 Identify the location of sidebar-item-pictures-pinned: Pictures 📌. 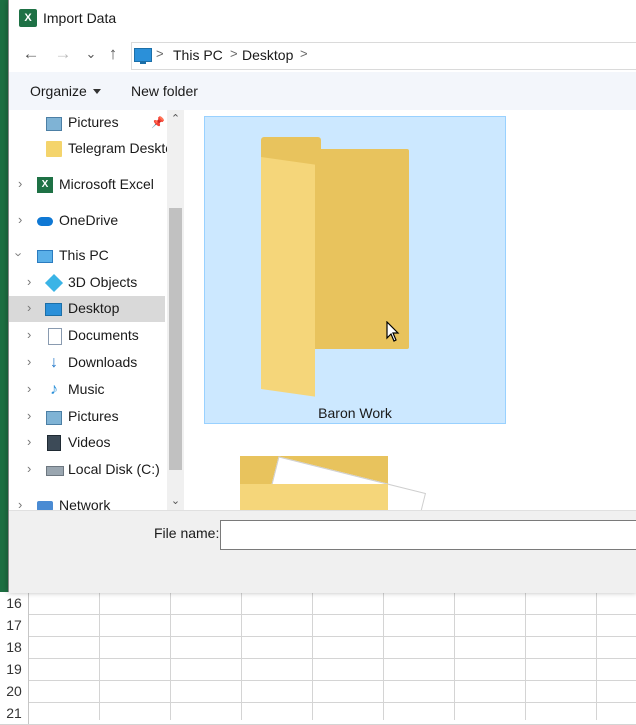
(87, 123).